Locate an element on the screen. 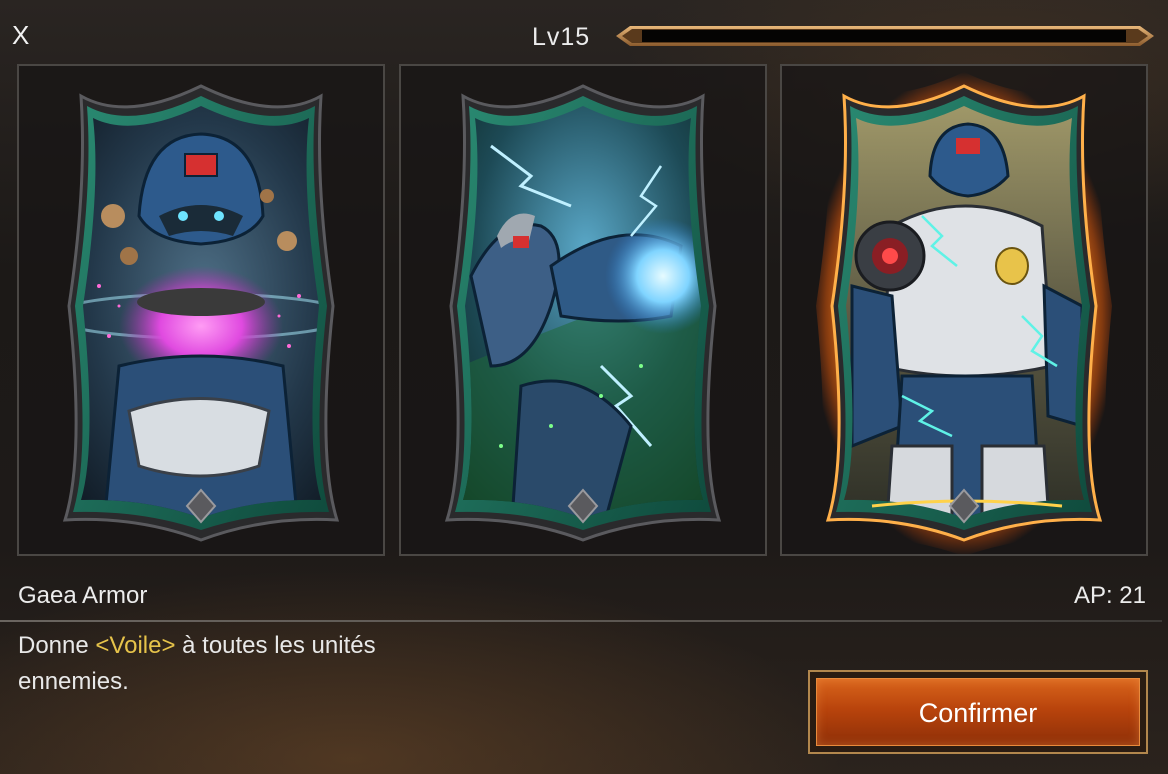 Image resolution: width=1168 pixels, height=774 pixels. confirm-button-frame: Confirmer is located at coordinates (978, 712).